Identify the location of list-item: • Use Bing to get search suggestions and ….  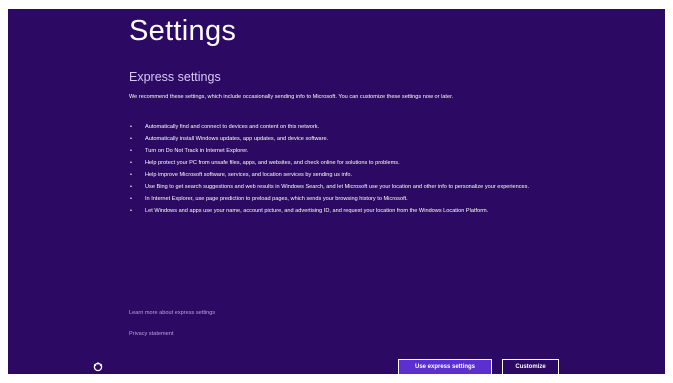
(344, 187).